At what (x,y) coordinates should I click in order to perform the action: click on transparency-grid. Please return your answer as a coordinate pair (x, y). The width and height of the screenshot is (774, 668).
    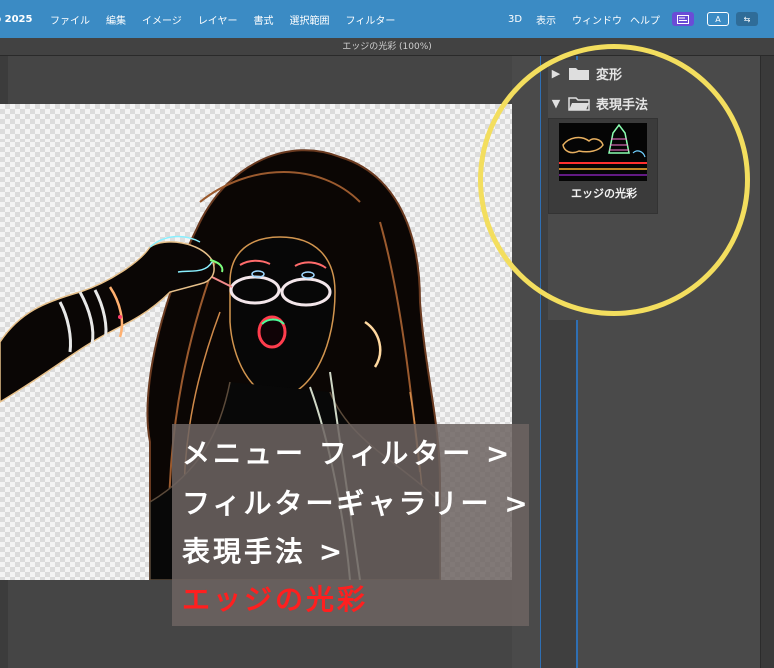
    Looking at the image, I should click on (256, 124).